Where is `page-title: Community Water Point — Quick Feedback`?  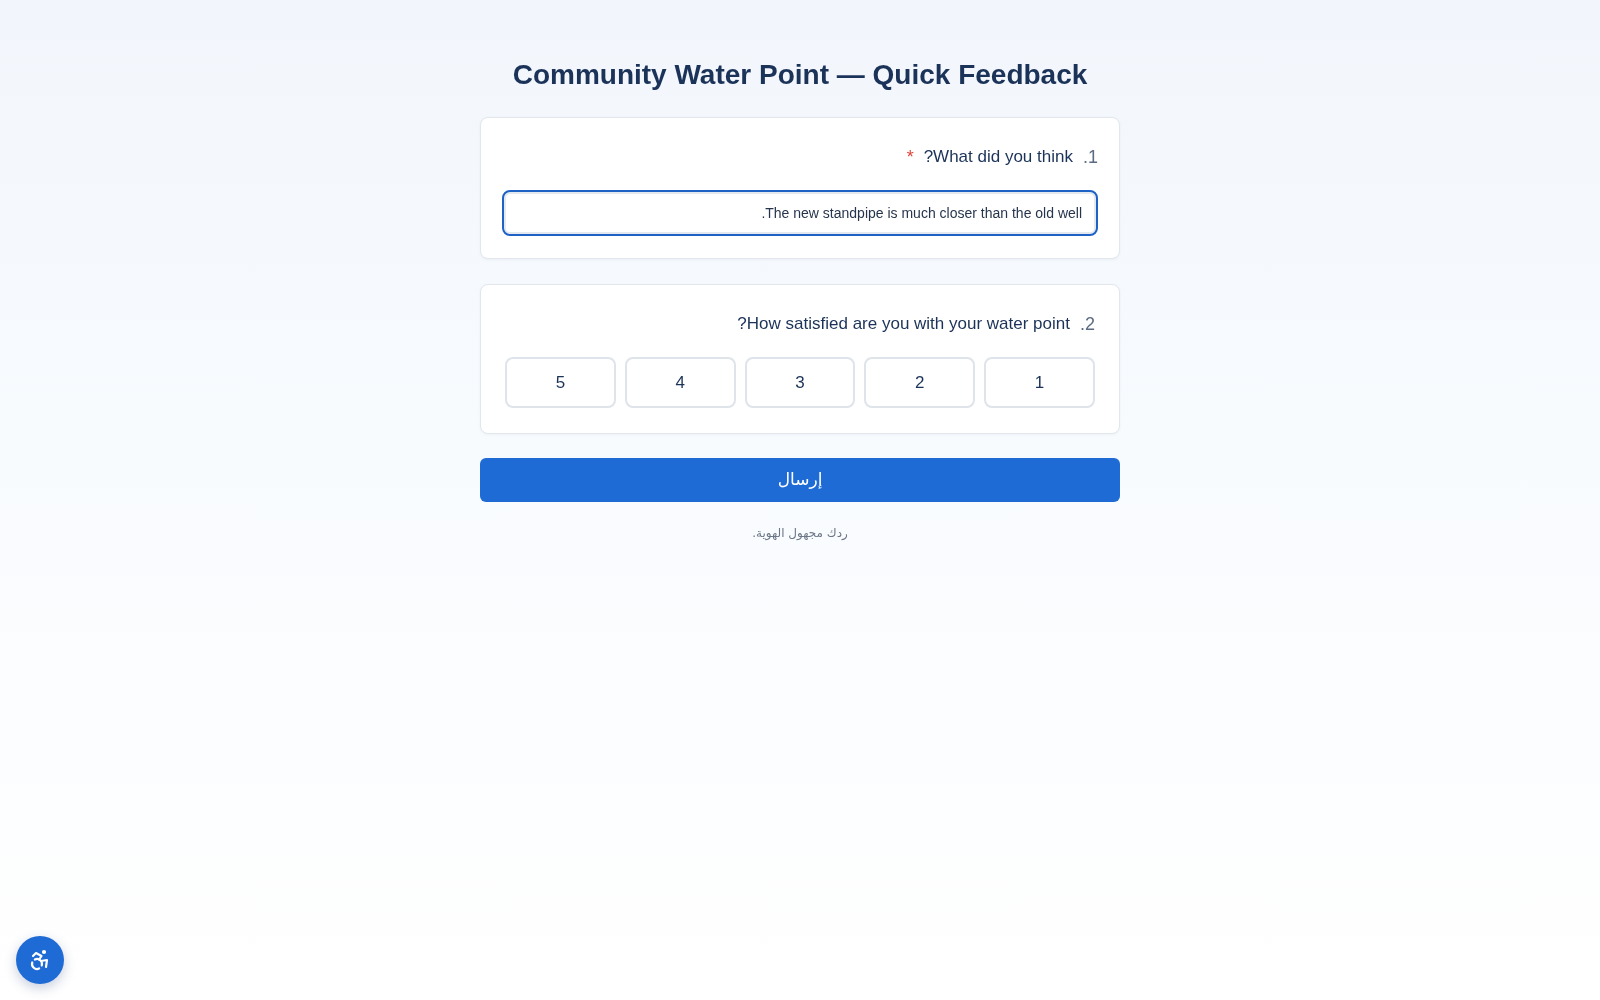
page-title: Community Water Point — Quick Feedback is located at coordinates (800, 75).